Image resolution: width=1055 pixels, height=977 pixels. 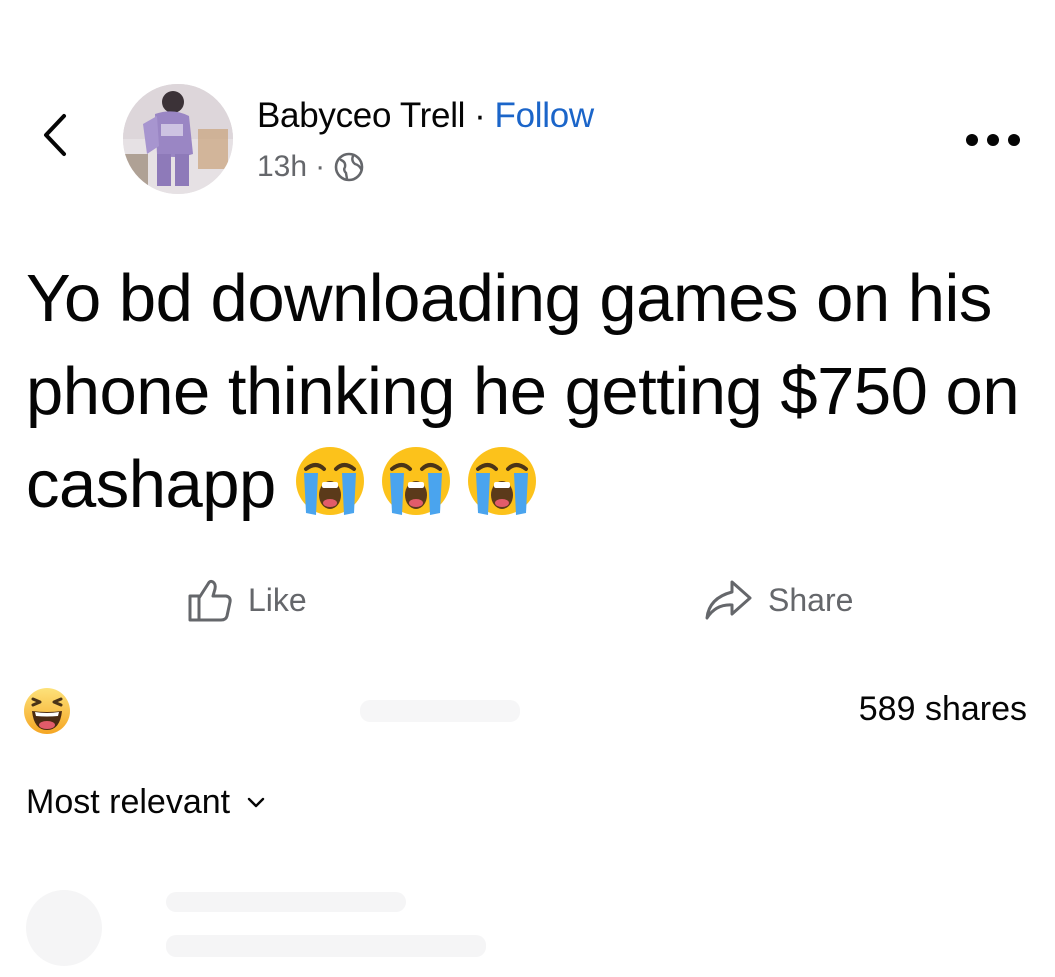 I want to click on author-avatar, so click(x=178, y=139).